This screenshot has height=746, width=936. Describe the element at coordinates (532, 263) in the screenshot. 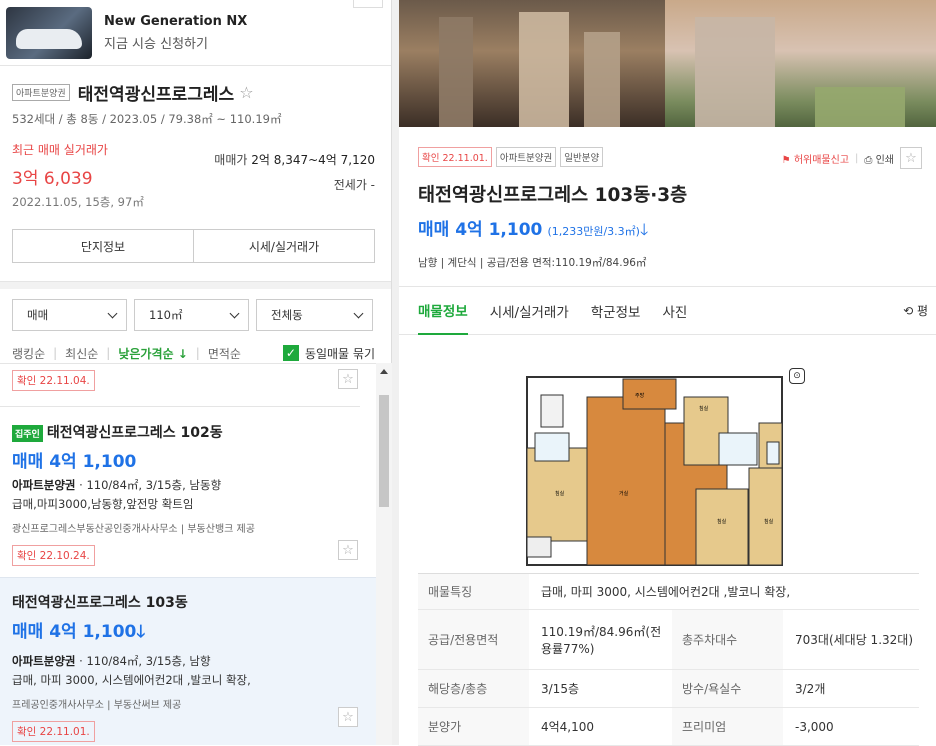

I see `listing-info: 남향 | 계단식 | 공급/전용 면적:110.19㎡/84.96㎡` at that location.